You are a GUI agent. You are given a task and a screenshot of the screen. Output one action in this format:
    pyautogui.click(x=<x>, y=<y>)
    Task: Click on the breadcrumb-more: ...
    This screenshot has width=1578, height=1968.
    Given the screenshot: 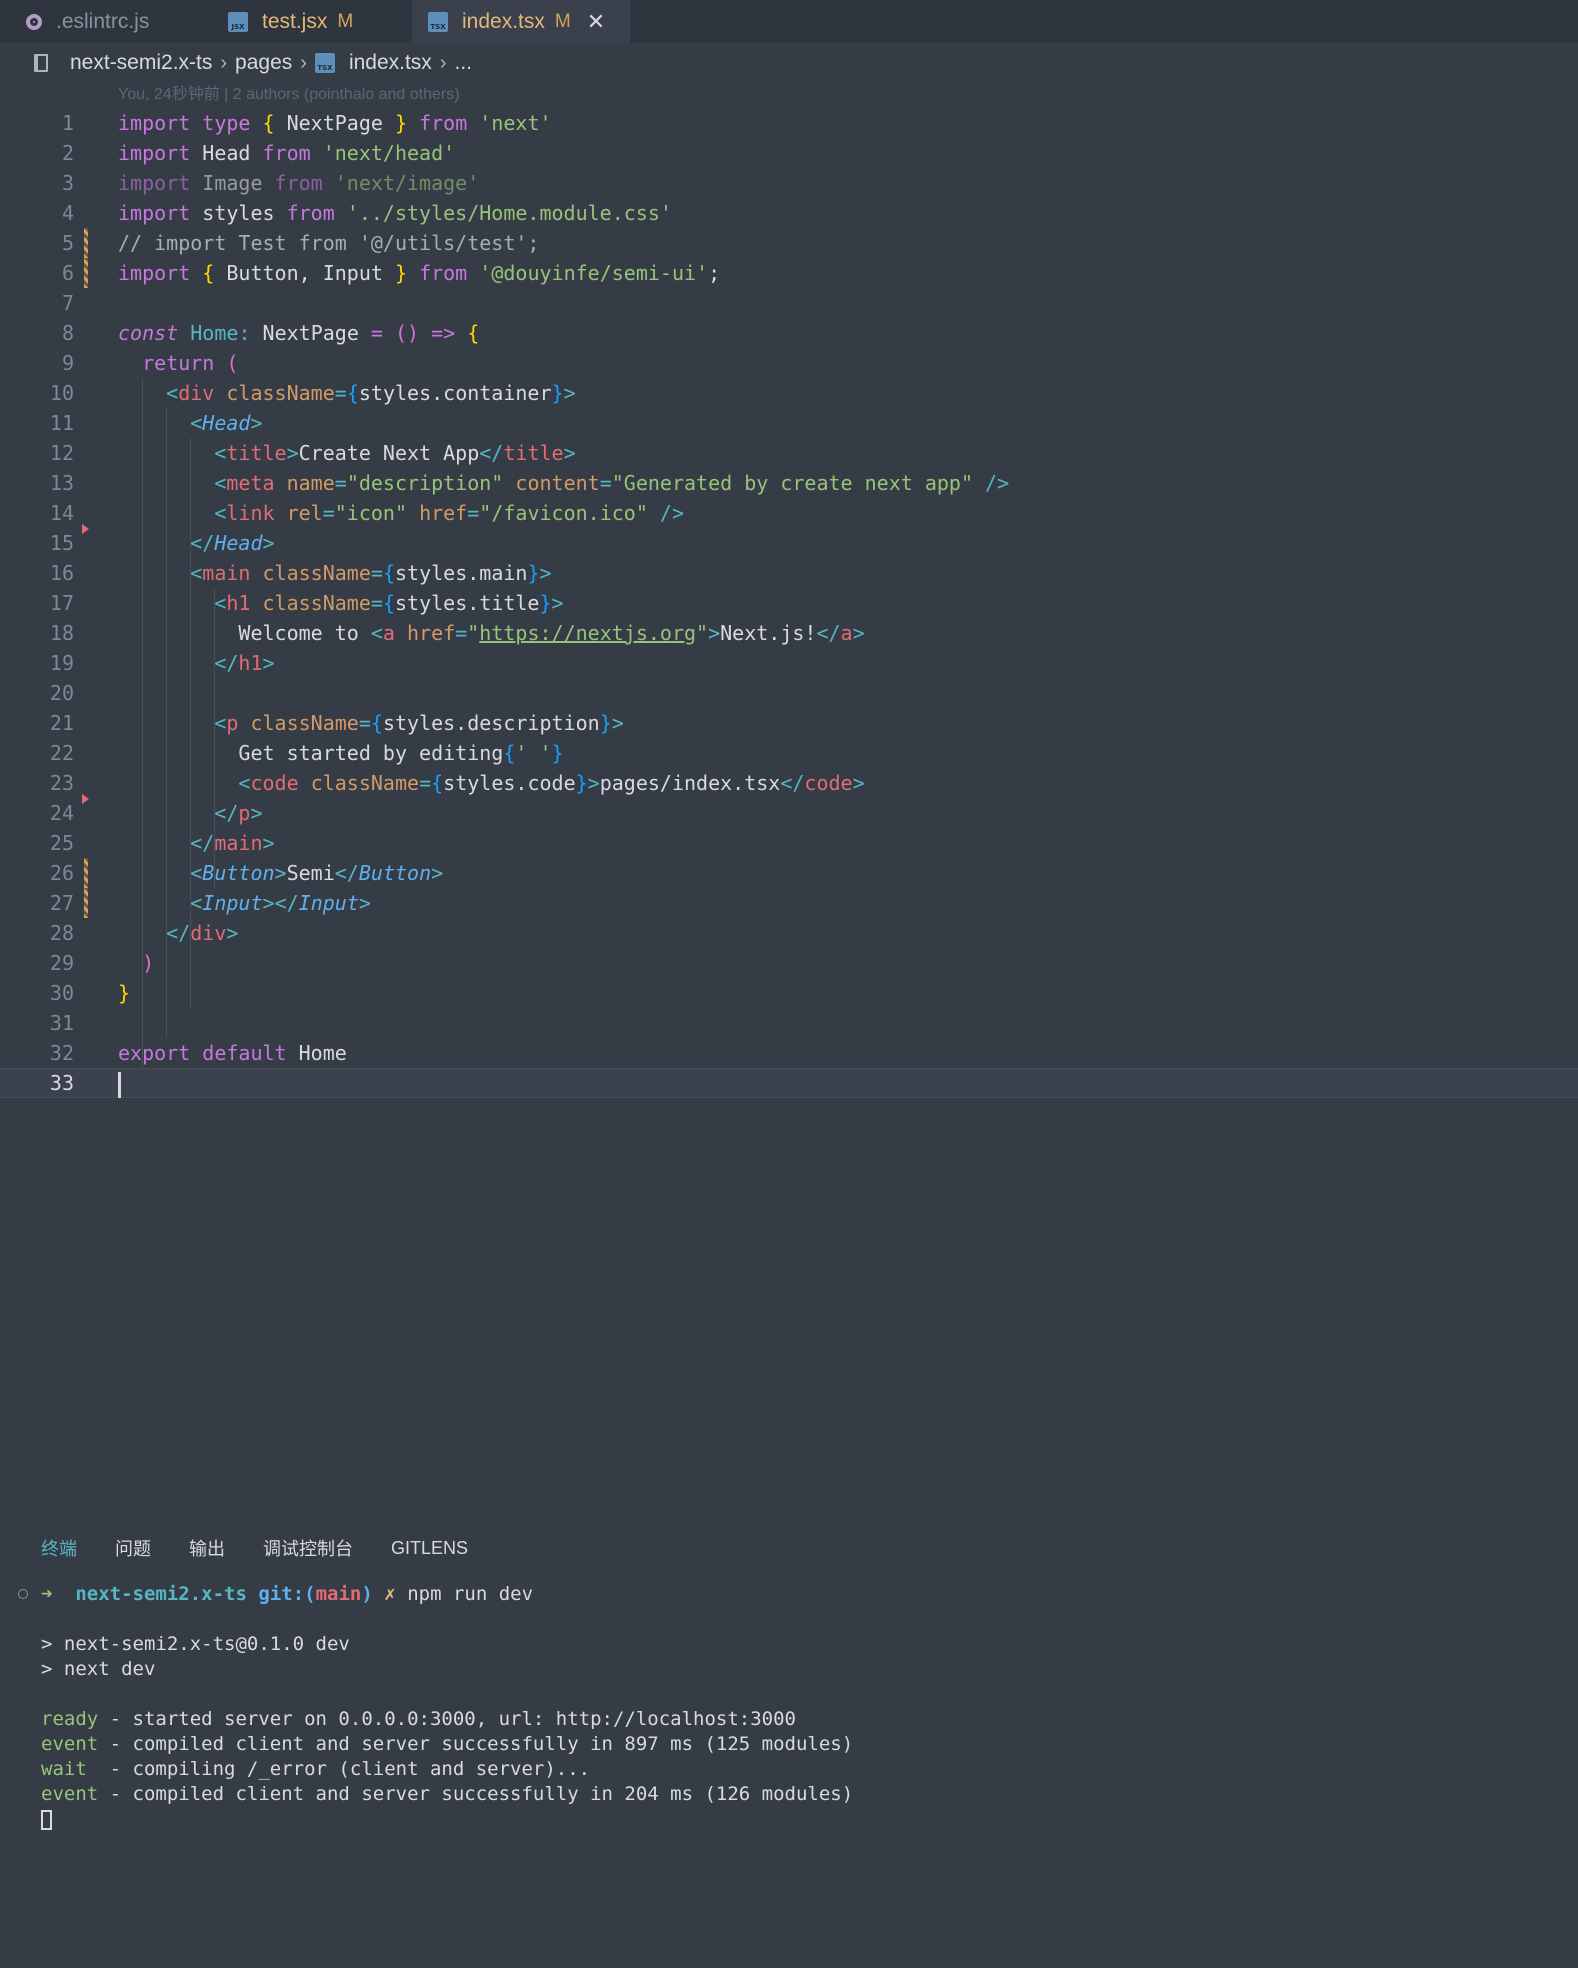 What is the action you would take?
    pyautogui.click(x=463, y=63)
    